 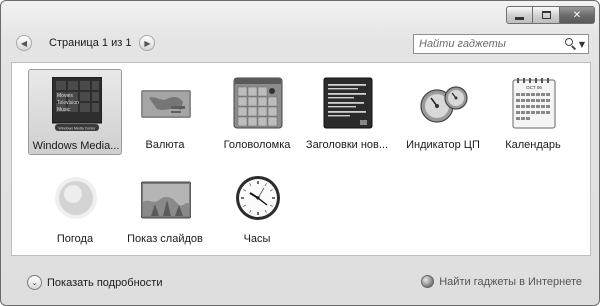 I want to click on next-page-button: ▶, so click(x=147, y=43).